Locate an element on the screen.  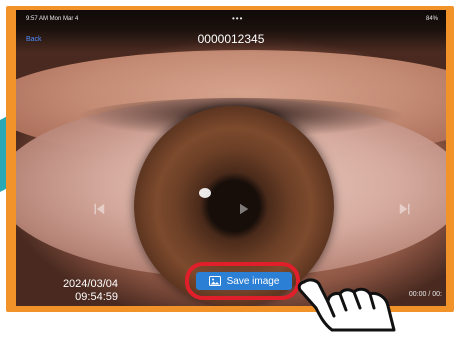
status-dots: ••• is located at coordinates (238, 18).